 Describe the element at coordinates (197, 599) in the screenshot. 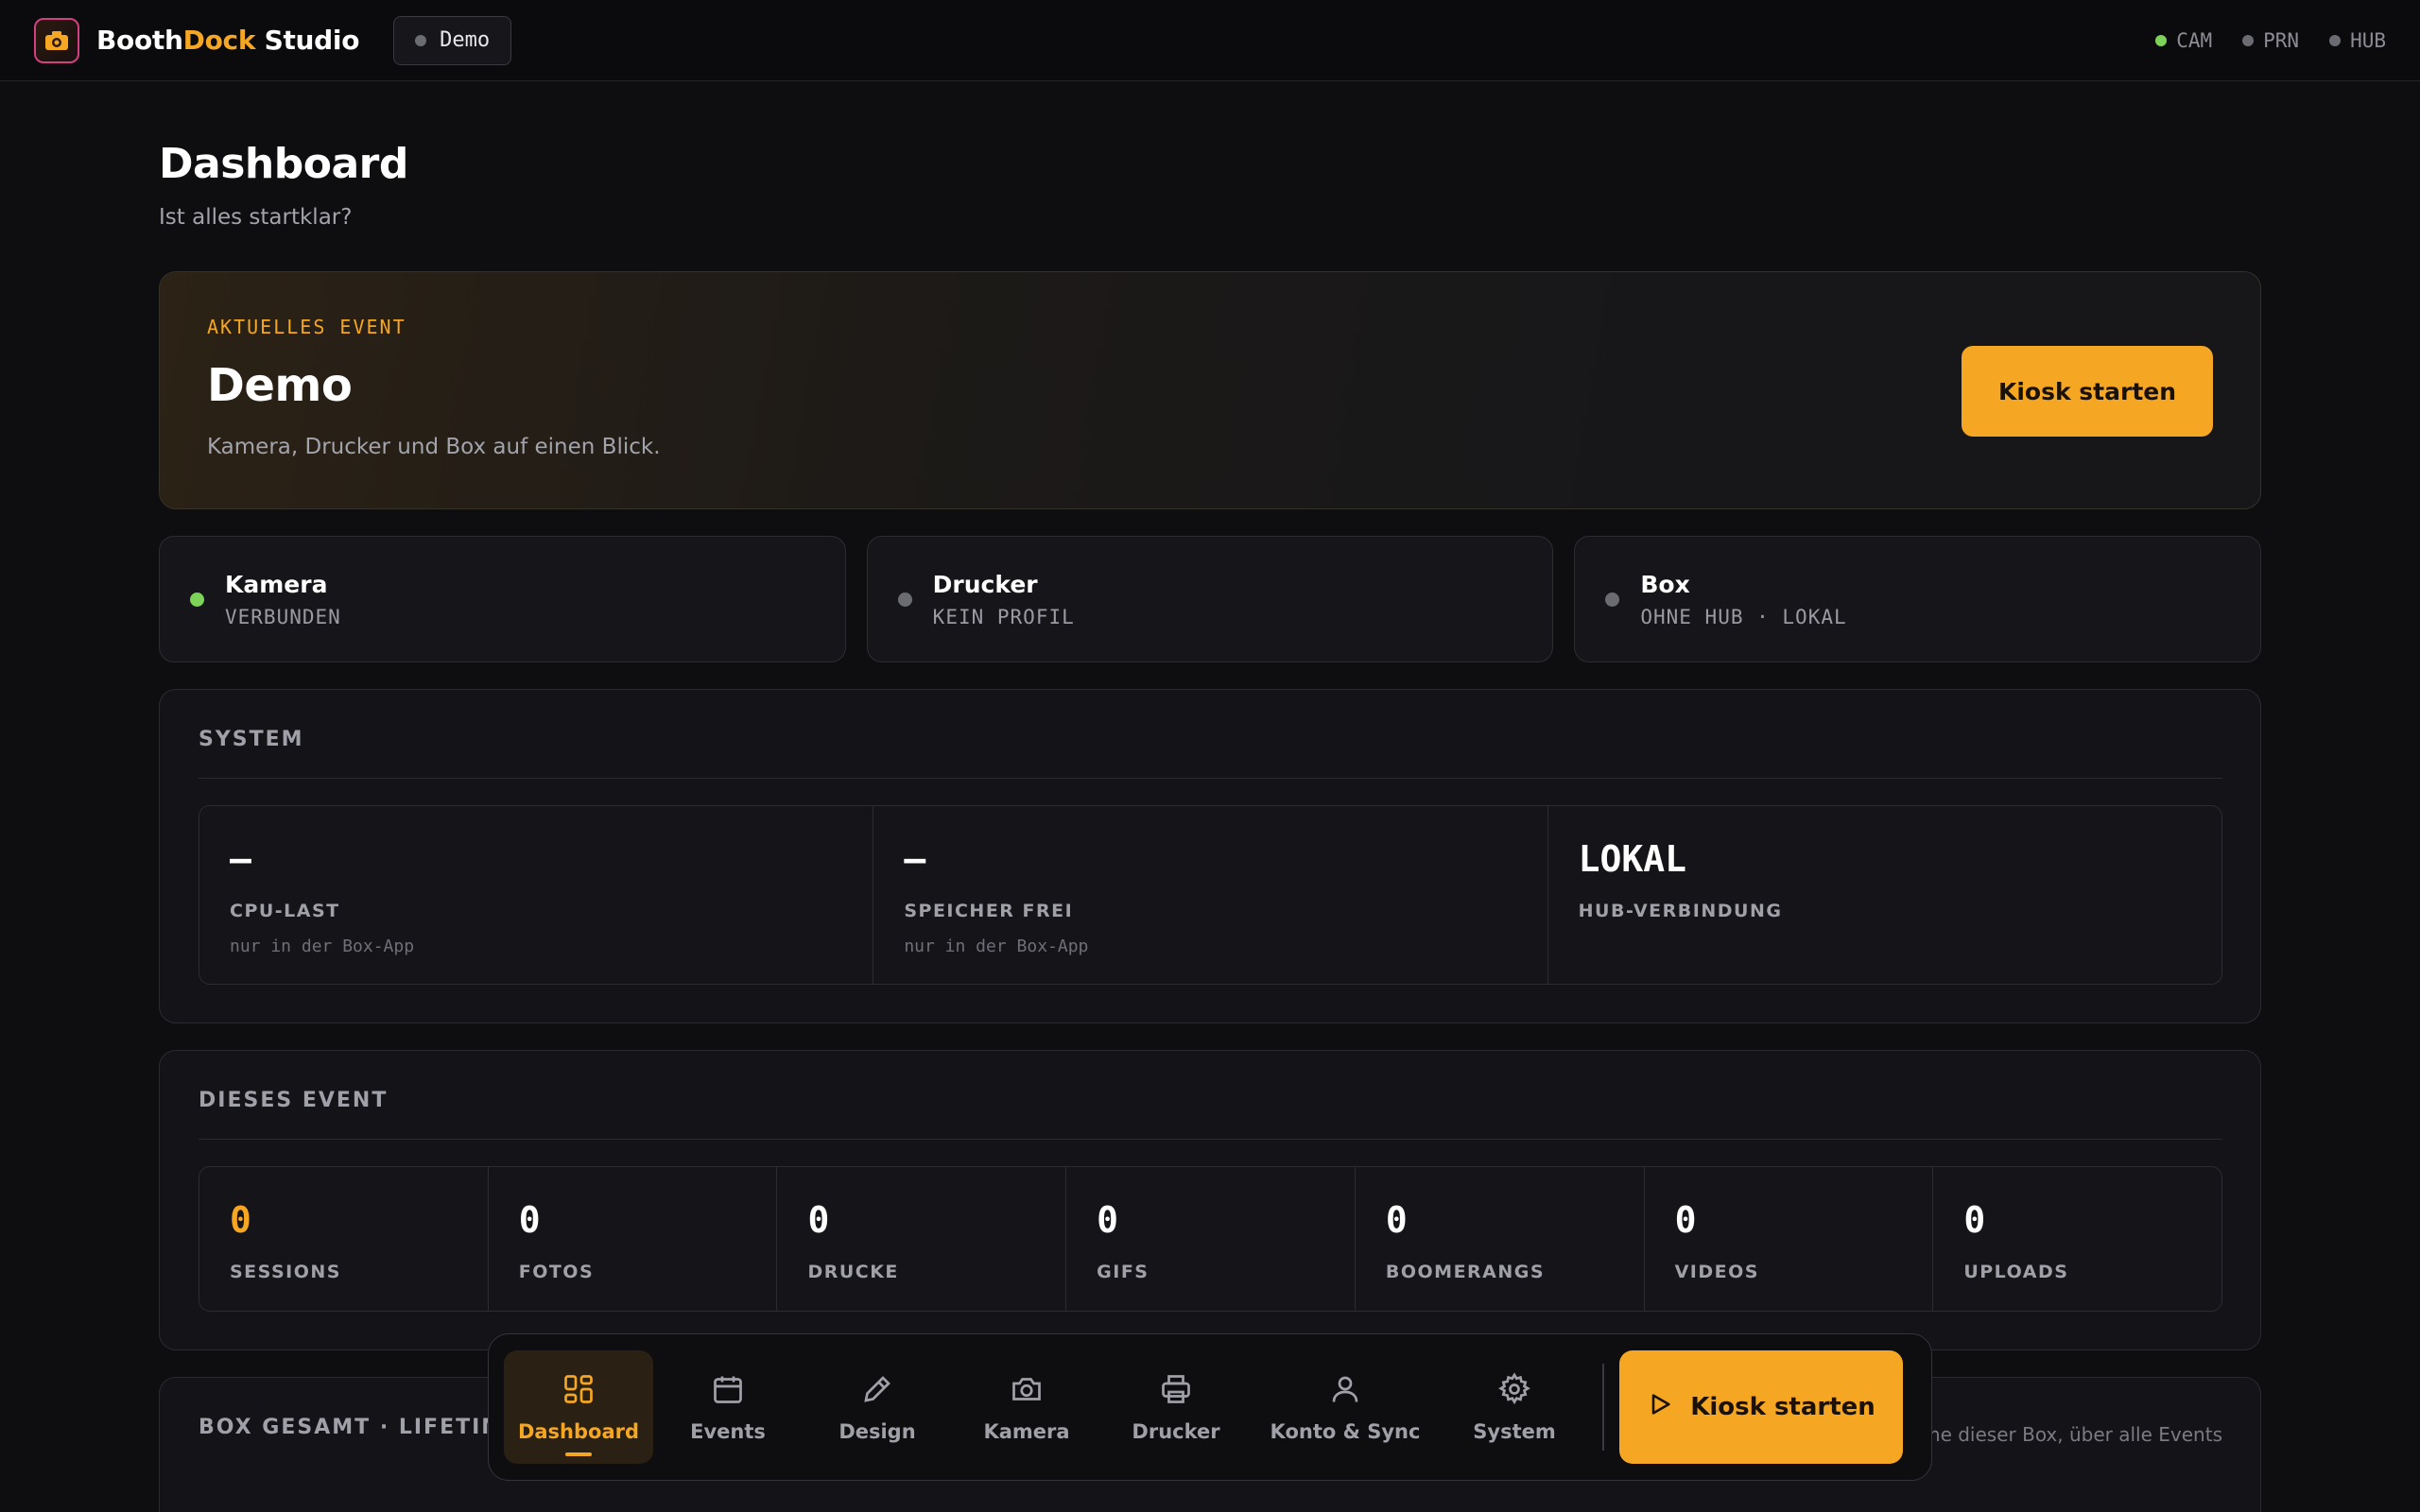

I see `camera-status-dot` at that location.